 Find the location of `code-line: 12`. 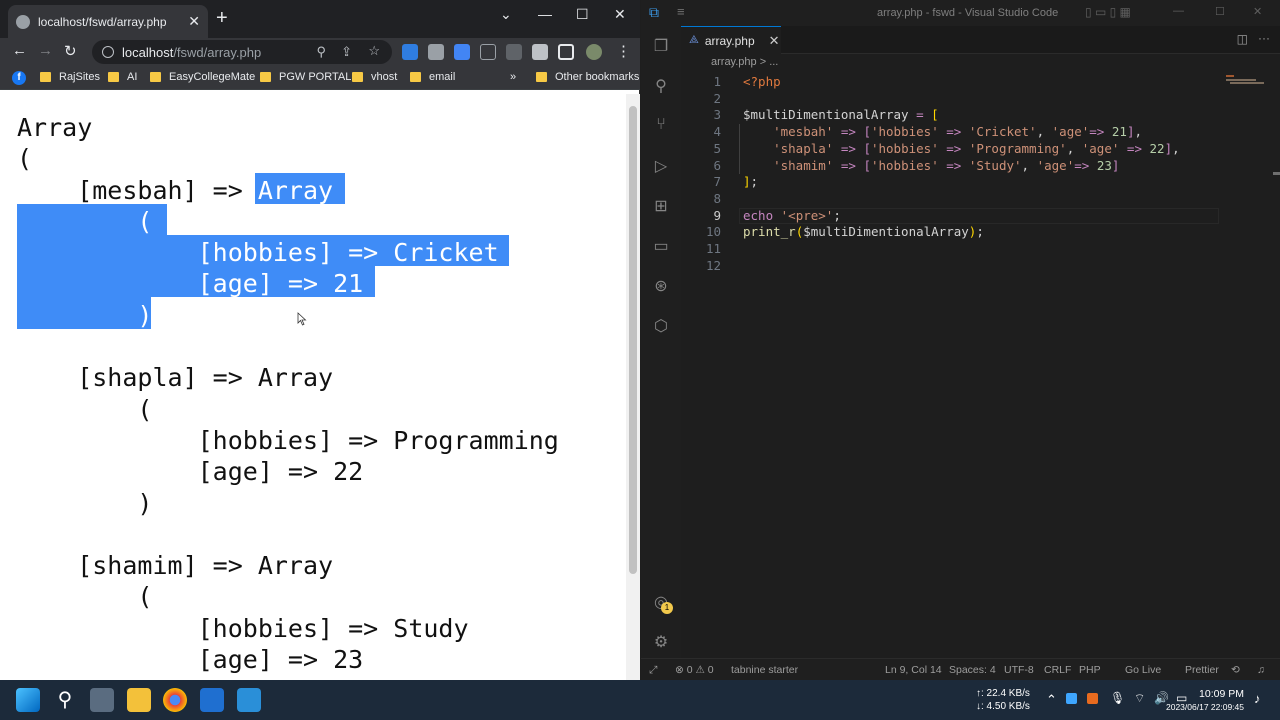

code-line: 12 is located at coordinates (961, 266).